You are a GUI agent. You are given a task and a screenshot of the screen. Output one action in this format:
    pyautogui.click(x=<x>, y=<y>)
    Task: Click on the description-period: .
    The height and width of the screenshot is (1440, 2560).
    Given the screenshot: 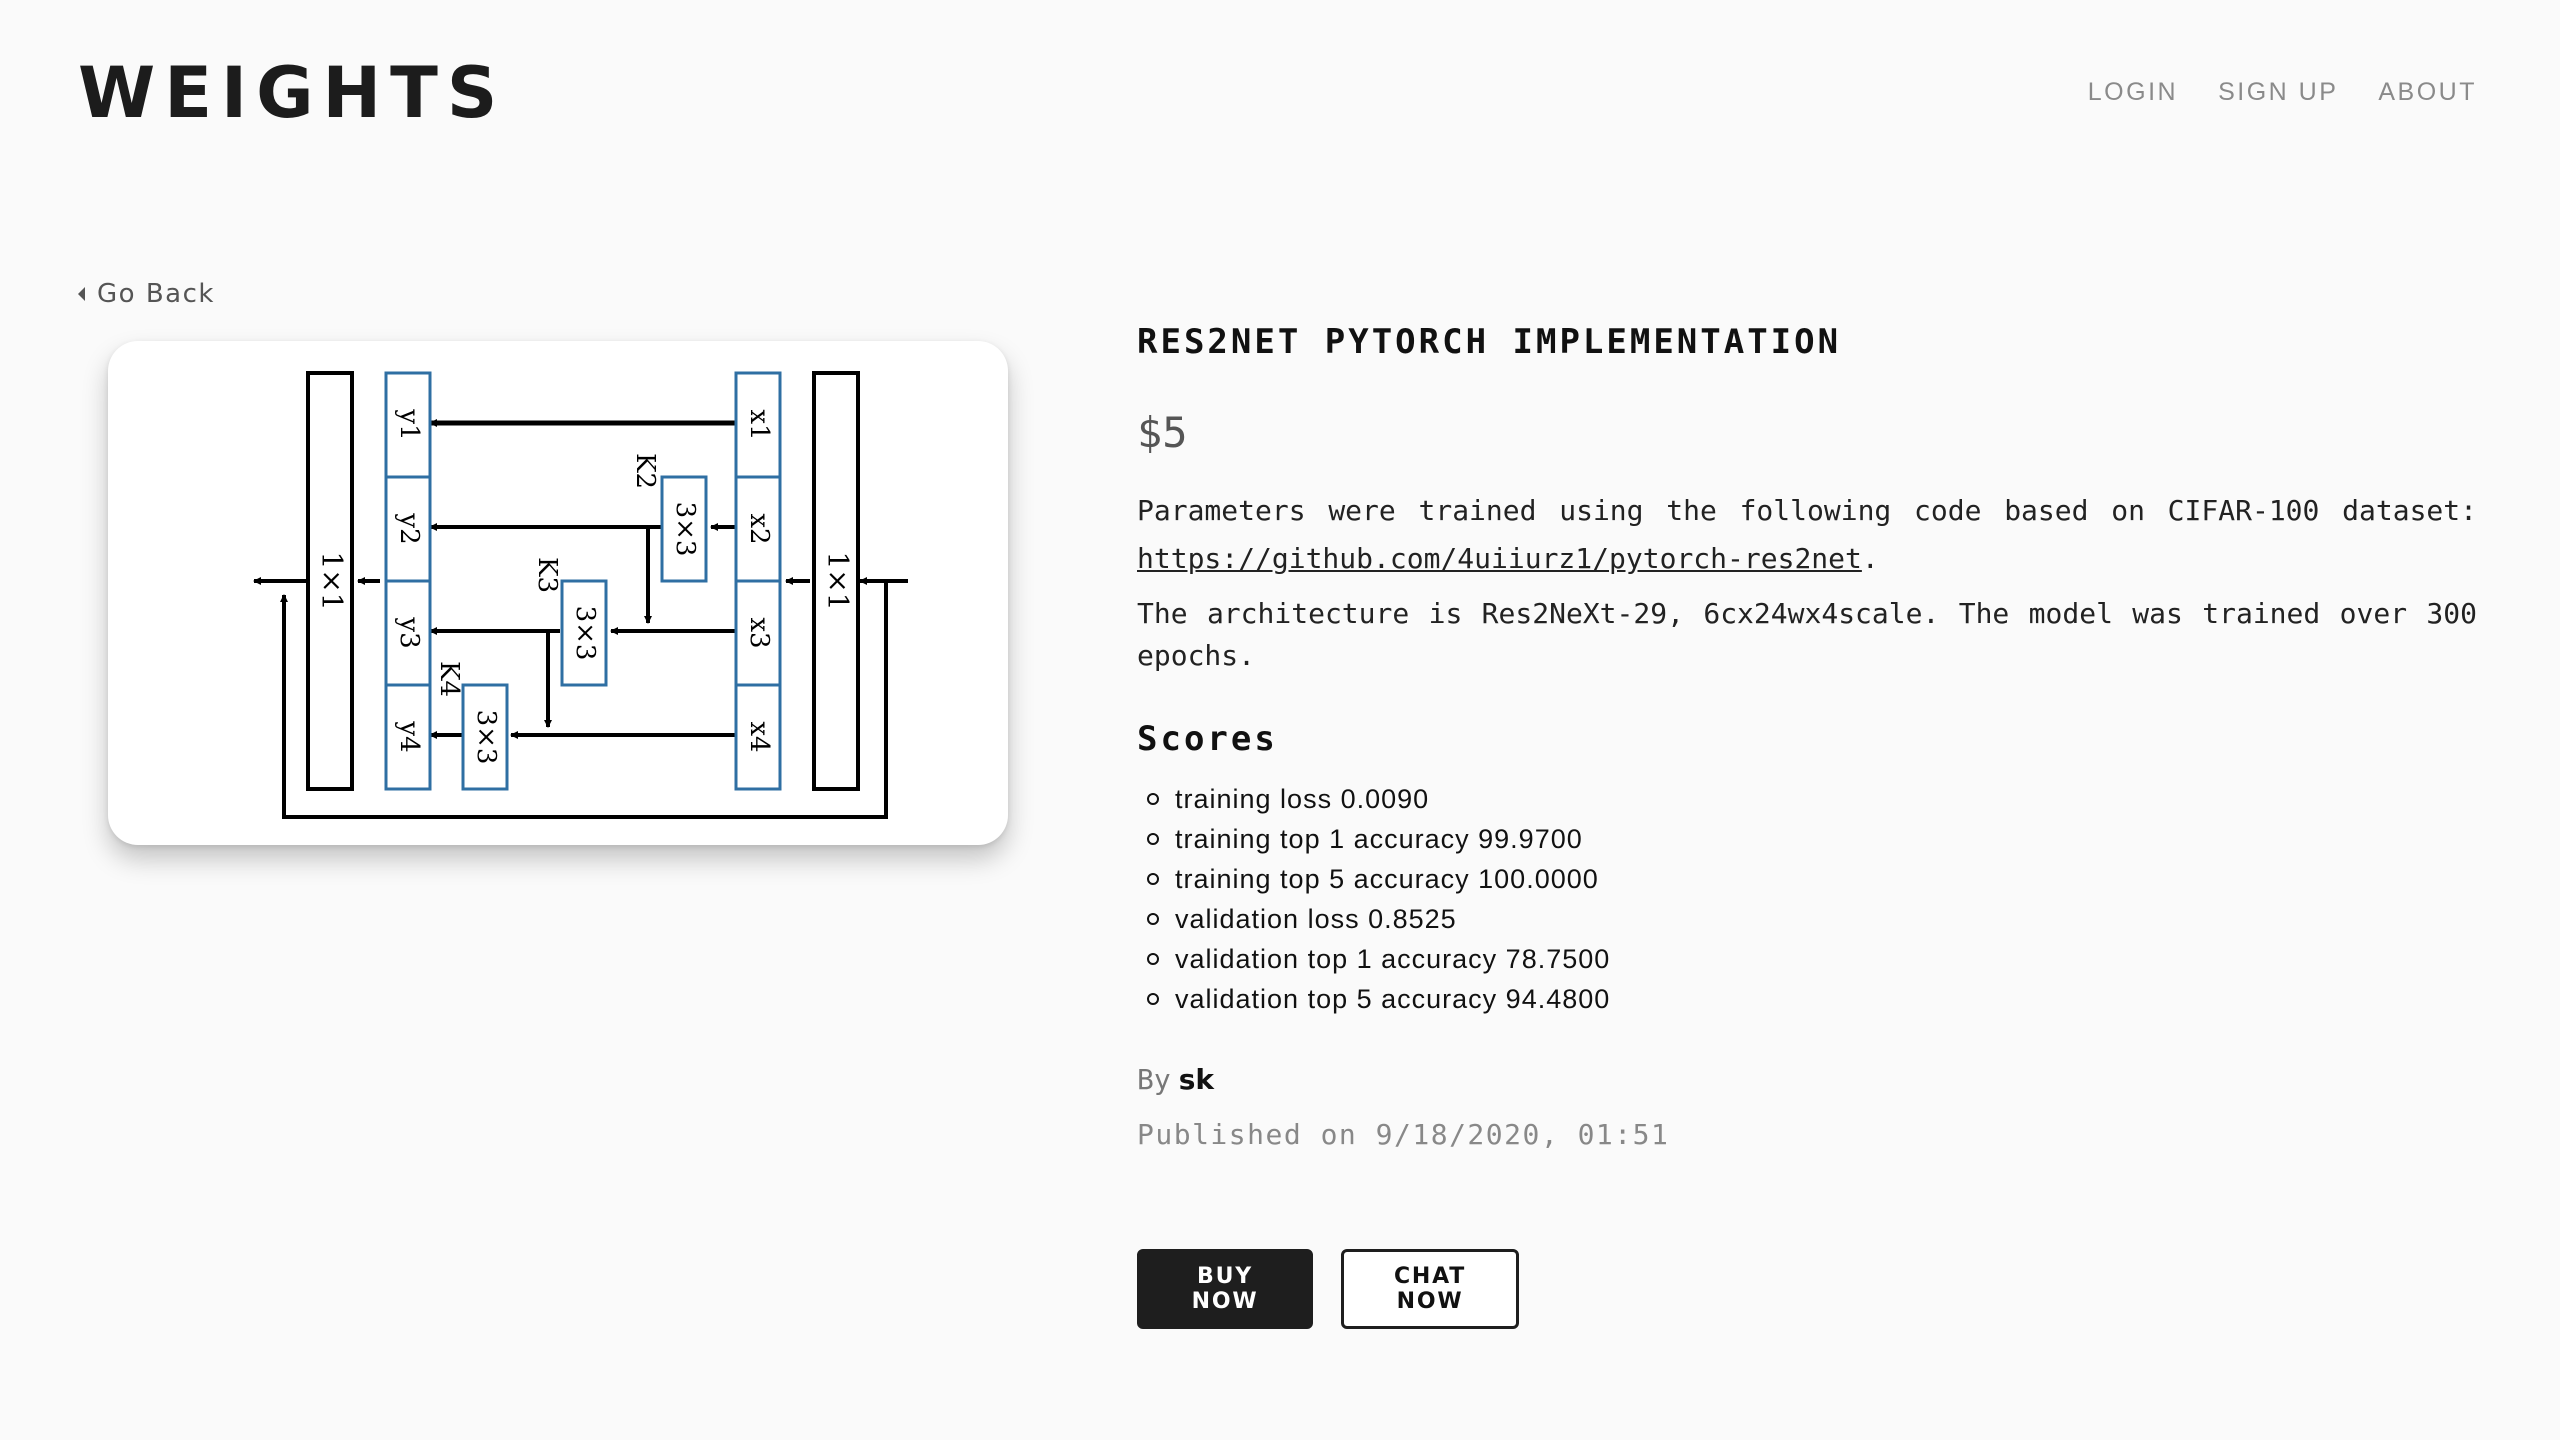 What is the action you would take?
    pyautogui.click(x=1870, y=558)
    